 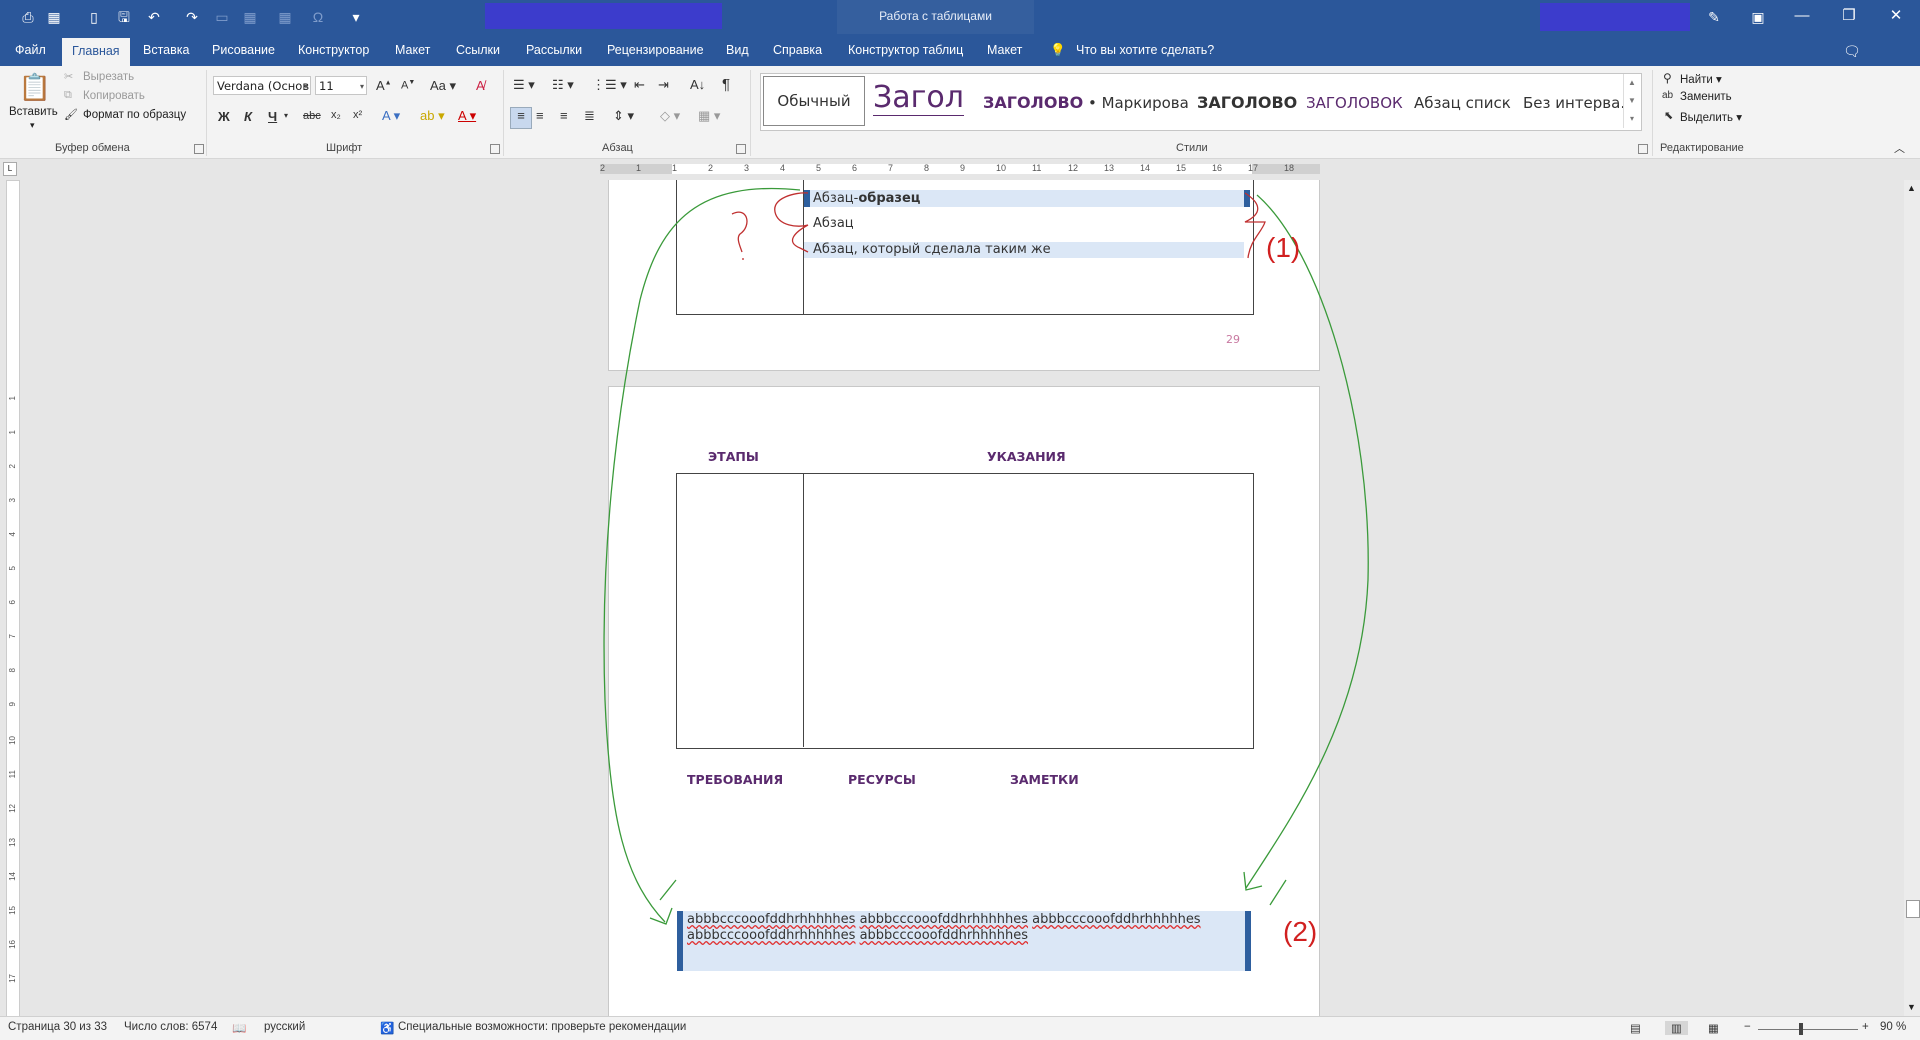 I want to click on ink-green-right-curve, so click(x=1307, y=541).